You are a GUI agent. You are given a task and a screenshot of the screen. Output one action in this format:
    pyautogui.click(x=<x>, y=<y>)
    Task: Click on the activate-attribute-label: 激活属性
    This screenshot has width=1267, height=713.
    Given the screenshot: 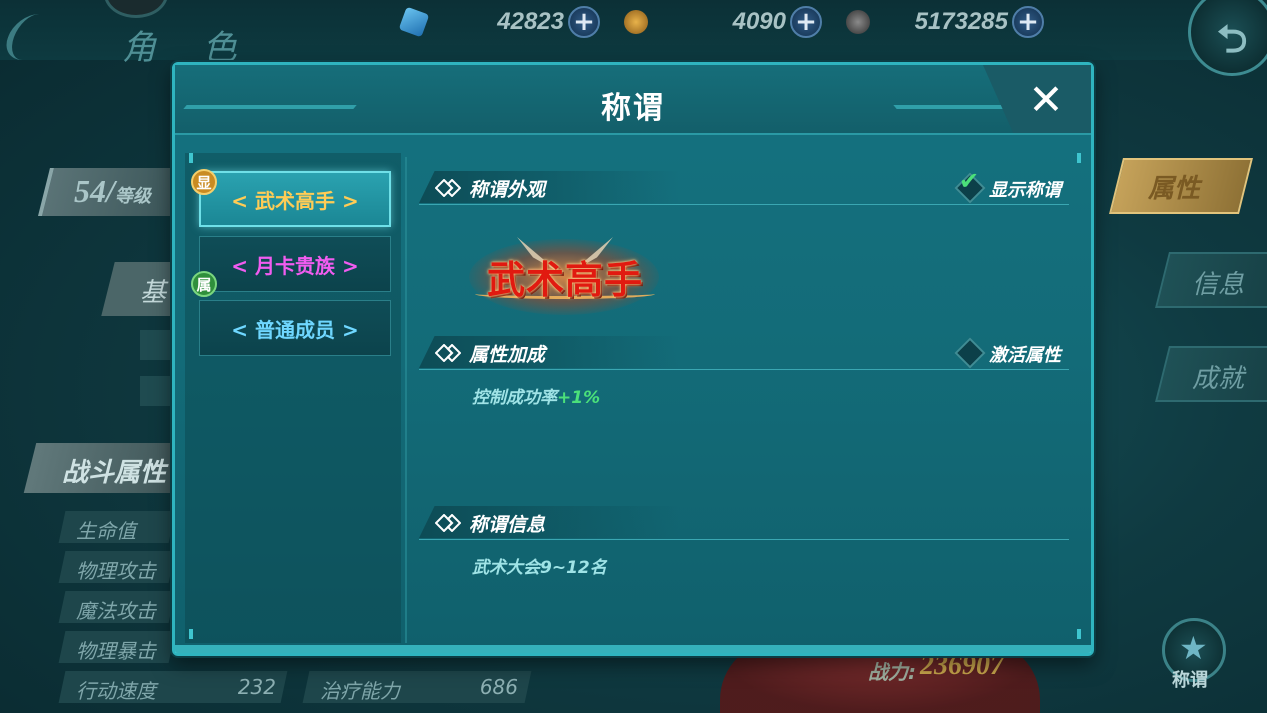 What is the action you would take?
    pyautogui.click(x=1025, y=355)
    